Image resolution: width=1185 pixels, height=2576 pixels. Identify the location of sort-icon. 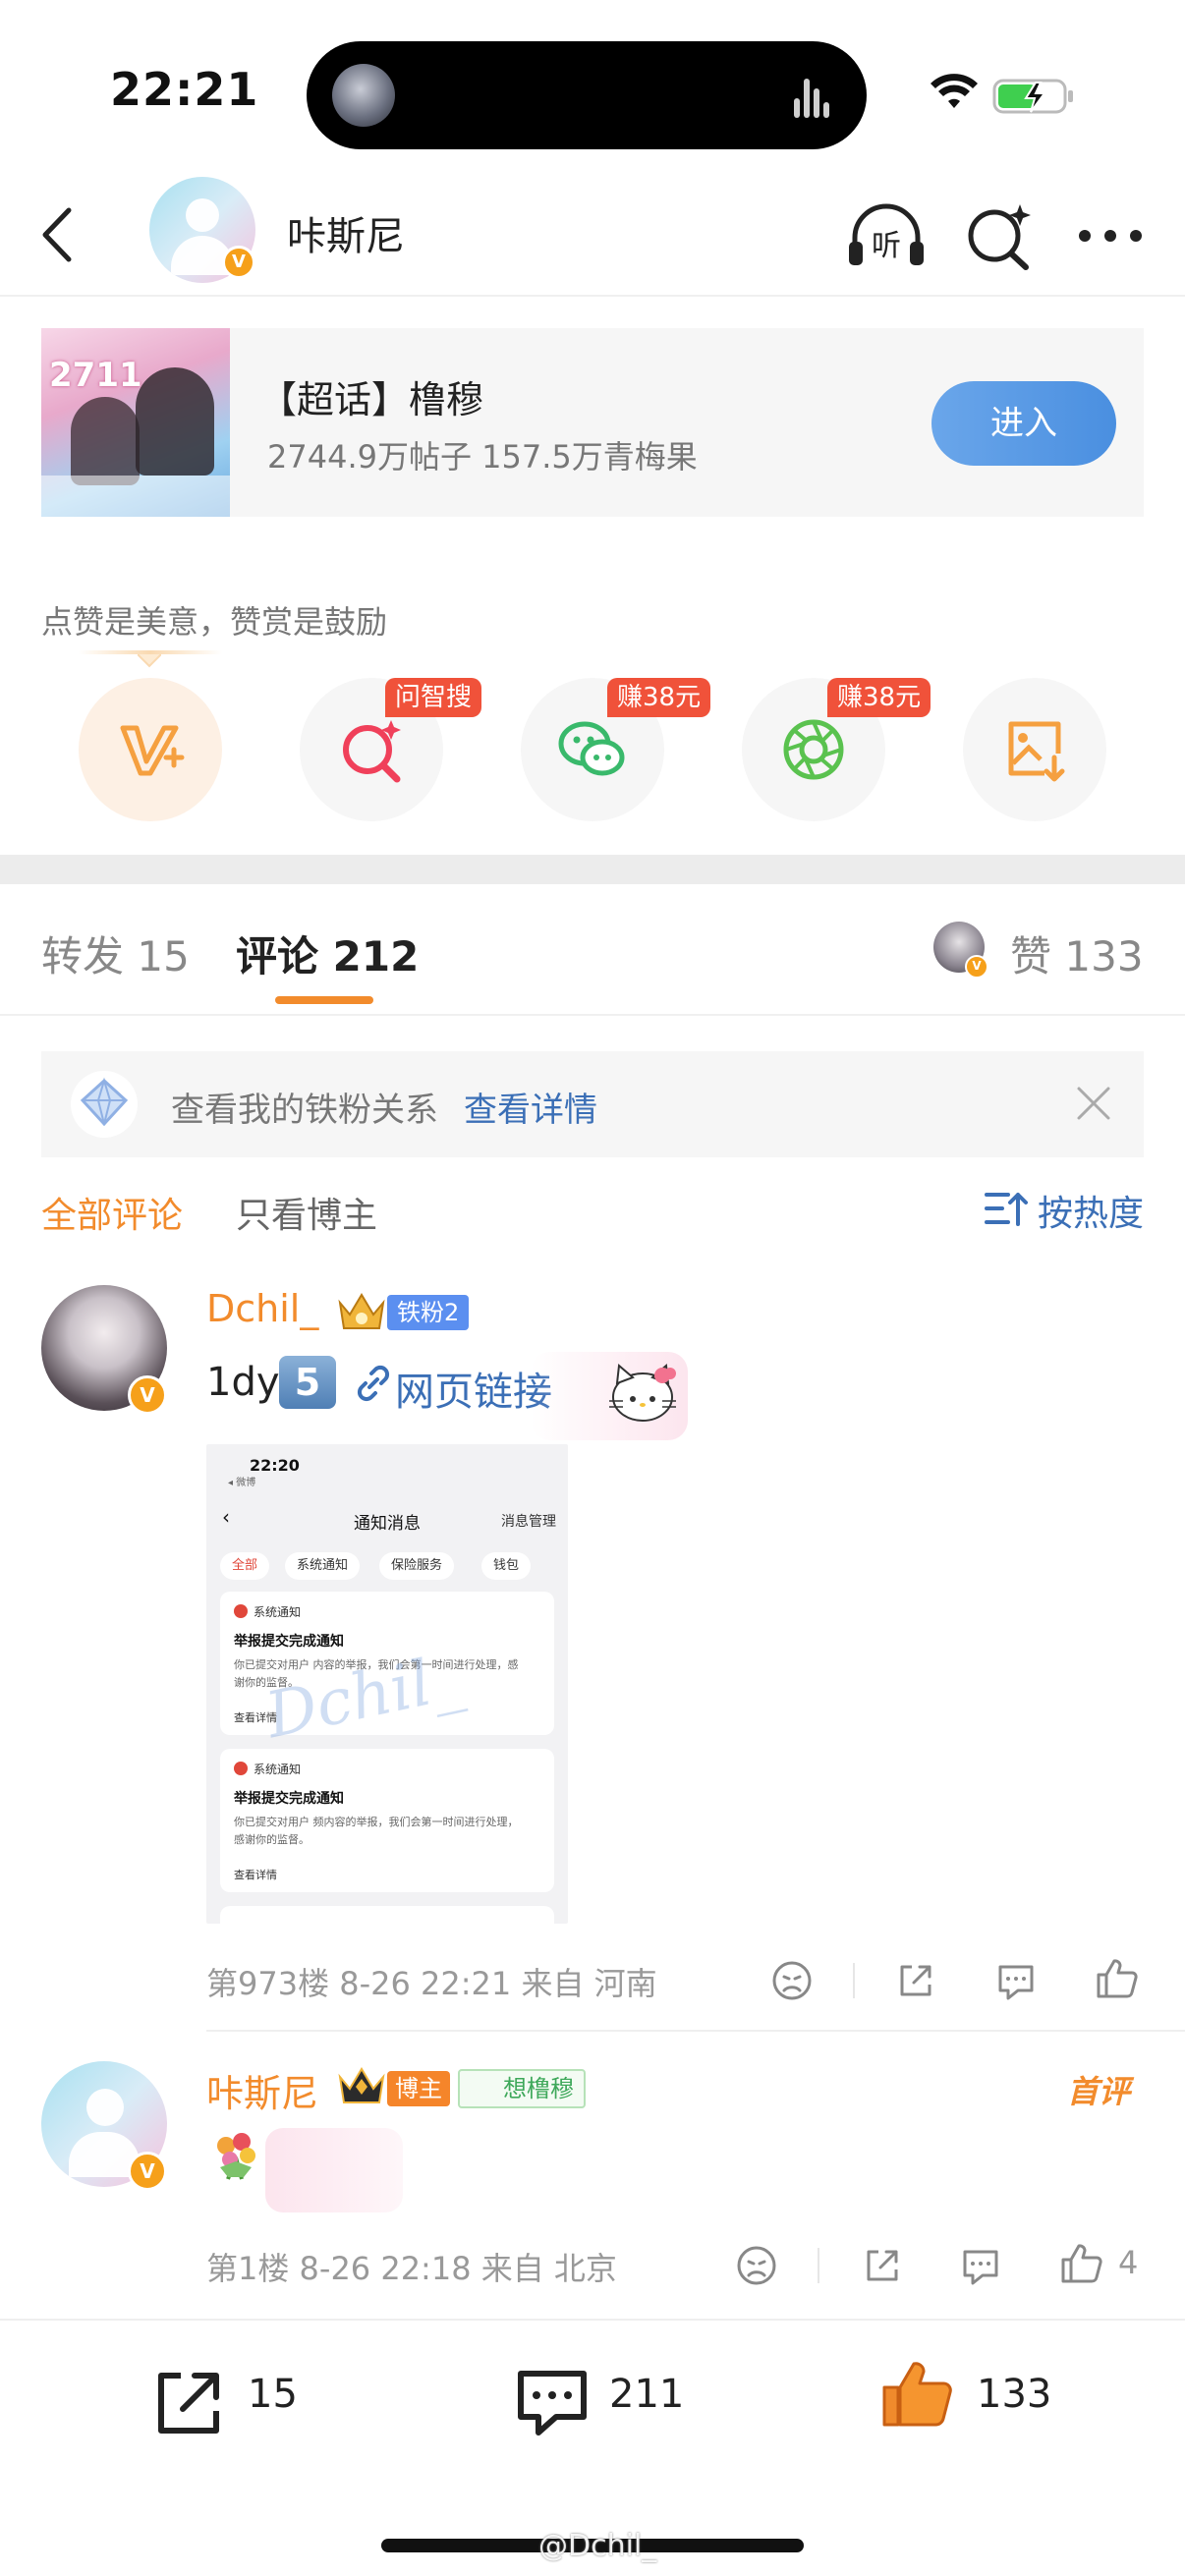
(1007, 1208).